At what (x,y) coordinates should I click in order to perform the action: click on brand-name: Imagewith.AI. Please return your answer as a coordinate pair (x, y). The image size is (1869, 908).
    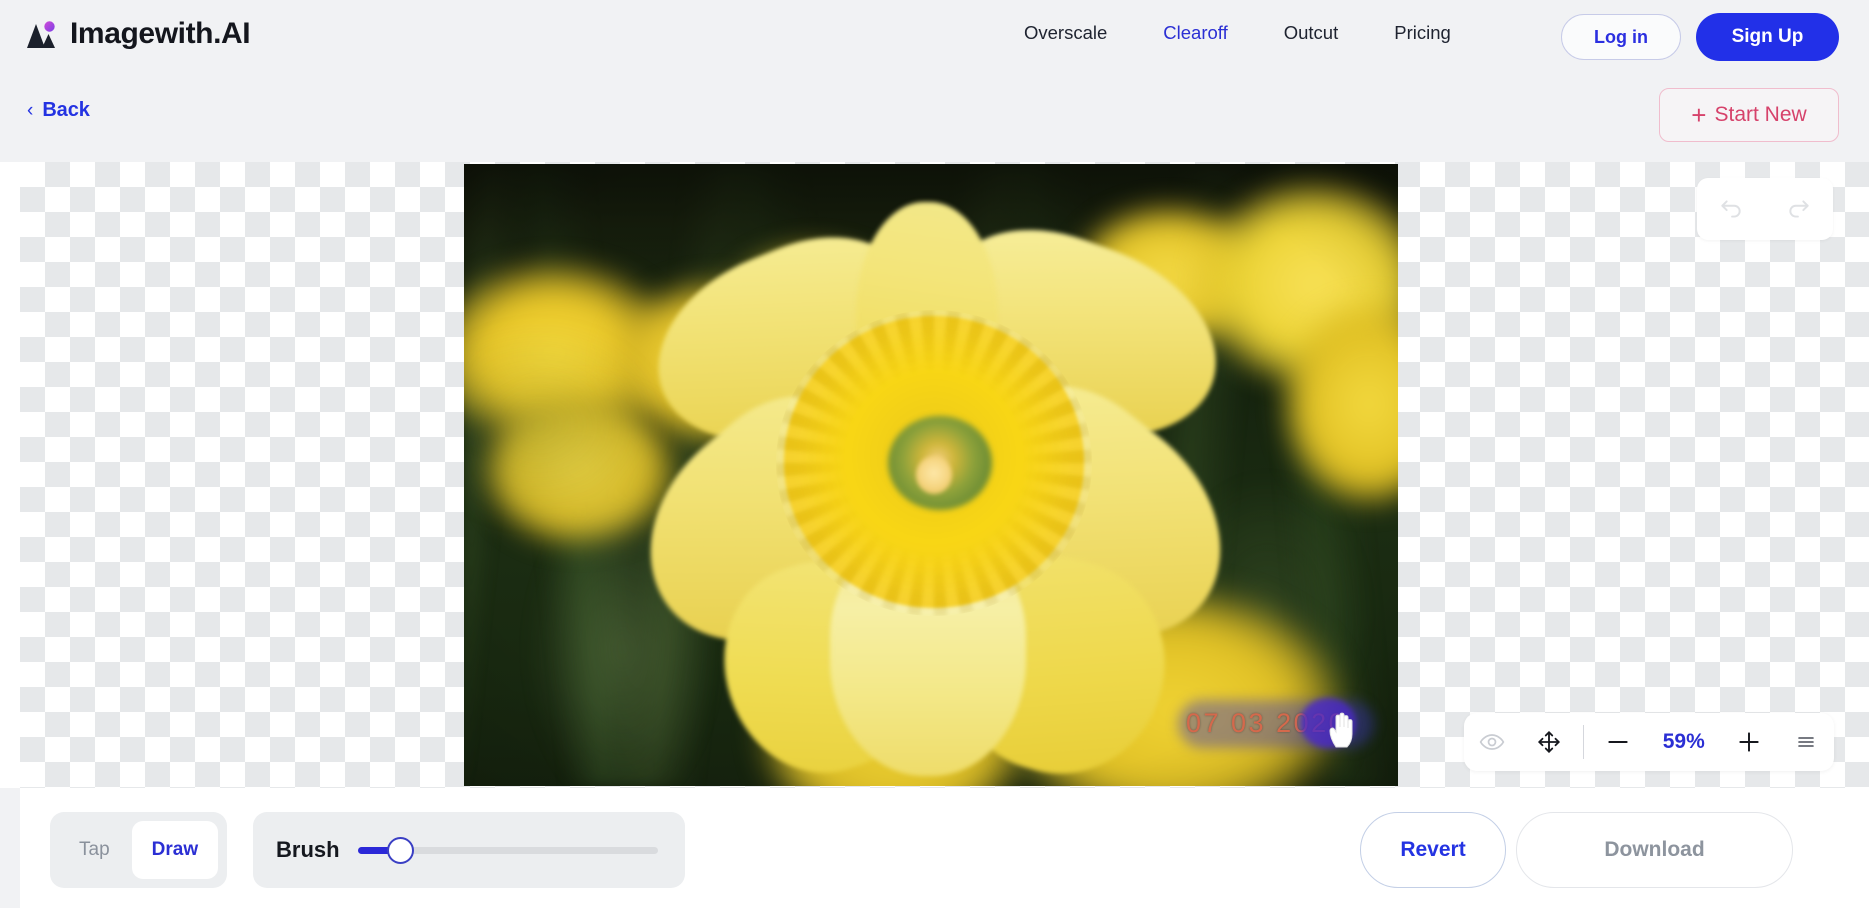
    Looking at the image, I should click on (160, 33).